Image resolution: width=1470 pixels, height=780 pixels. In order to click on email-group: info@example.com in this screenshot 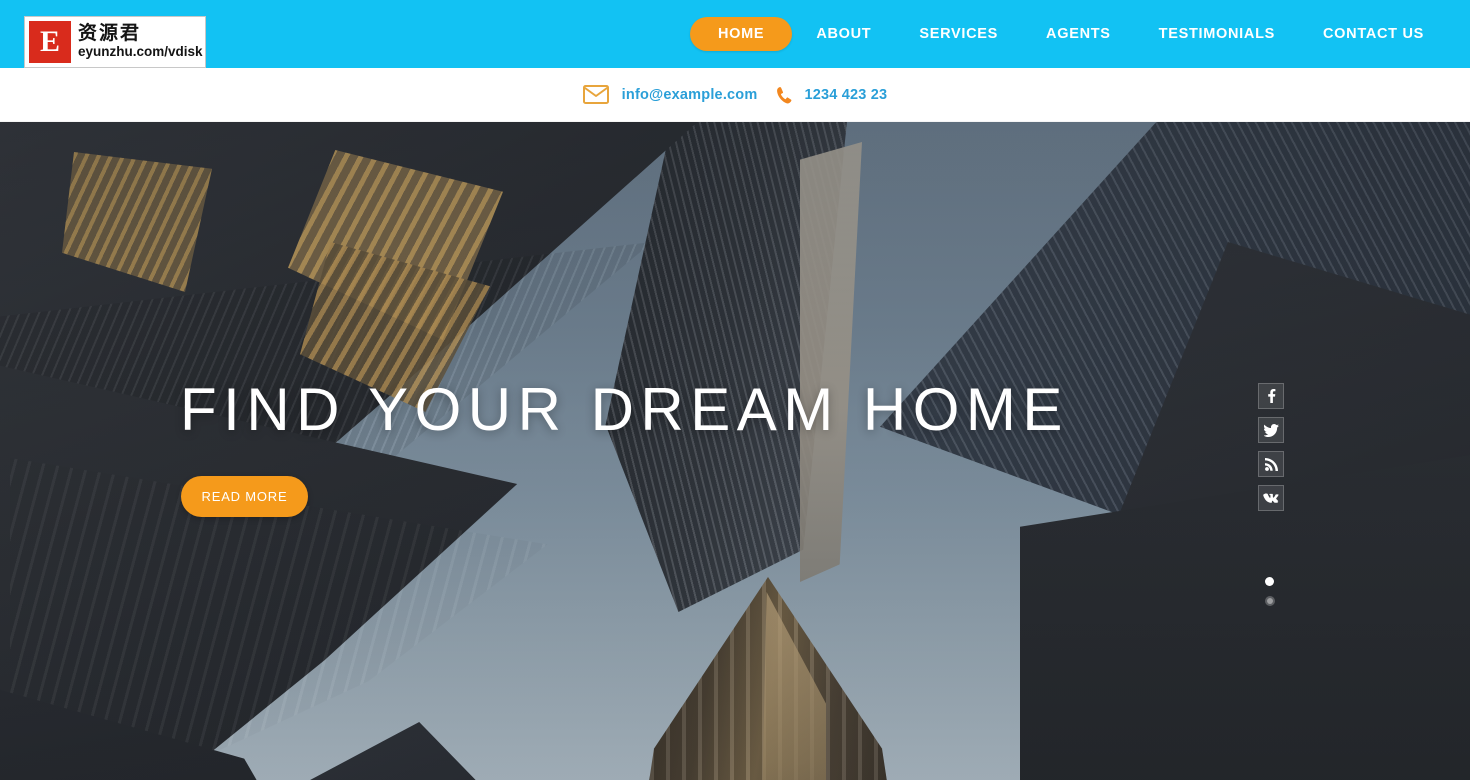, I will do `click(670, 94)`.